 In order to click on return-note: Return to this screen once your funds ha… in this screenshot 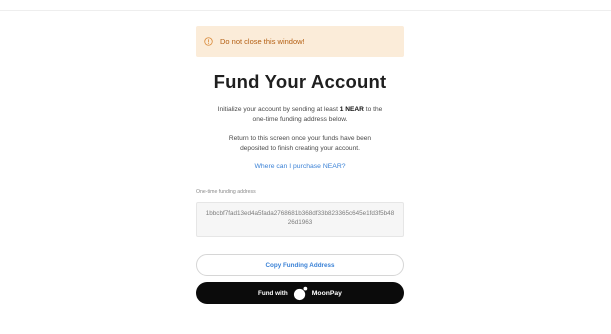, I will do `click(300, 143)`.